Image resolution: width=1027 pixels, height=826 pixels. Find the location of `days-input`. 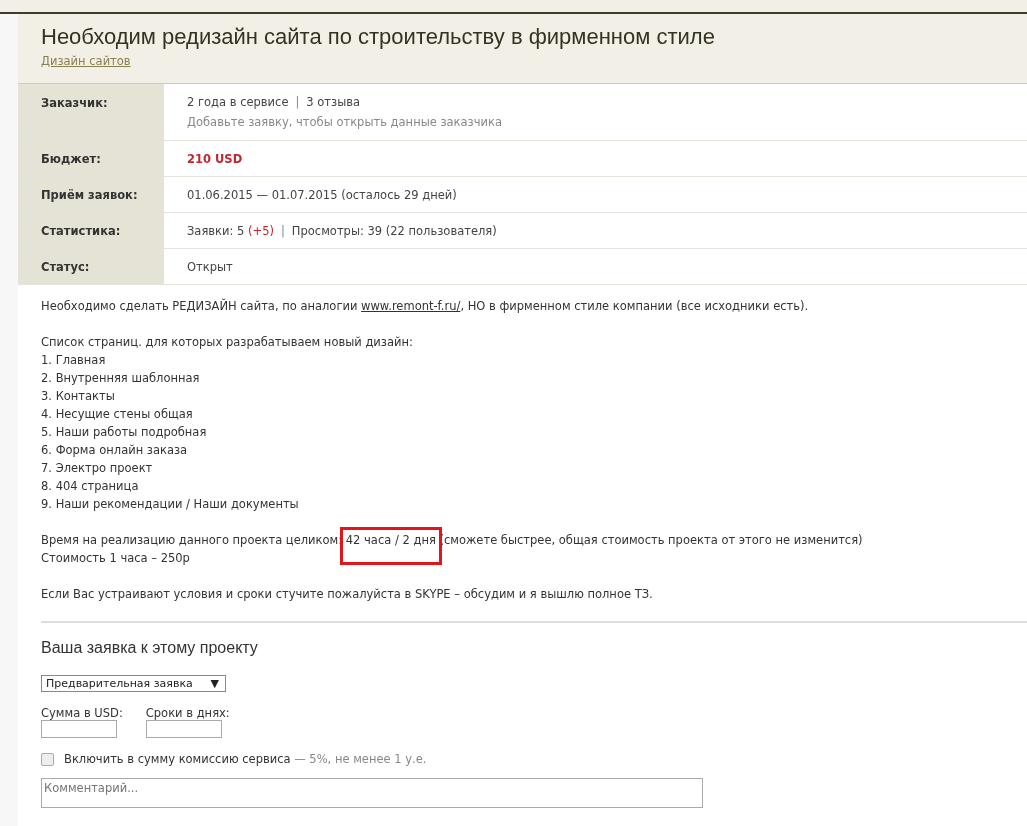

days-input is located at coordinates (183, 729).